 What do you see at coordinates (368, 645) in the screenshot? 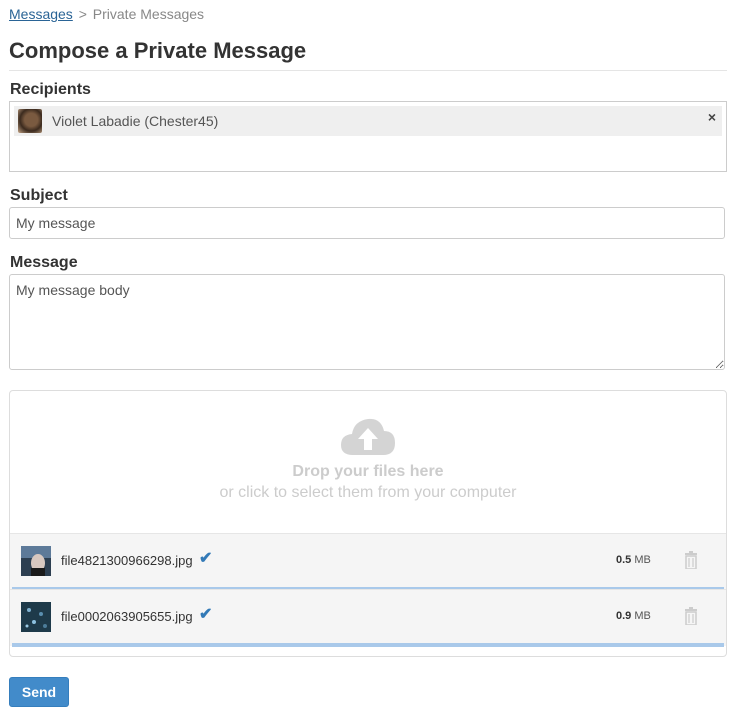
I see `upload-progress-bar` at bounding box center [368, 645].